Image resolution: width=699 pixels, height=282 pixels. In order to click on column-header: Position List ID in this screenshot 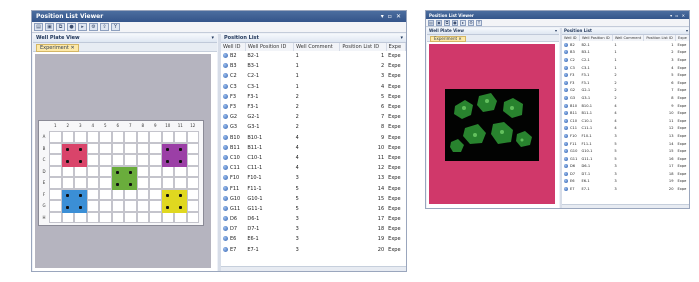, I will do `click(363, 47)`.